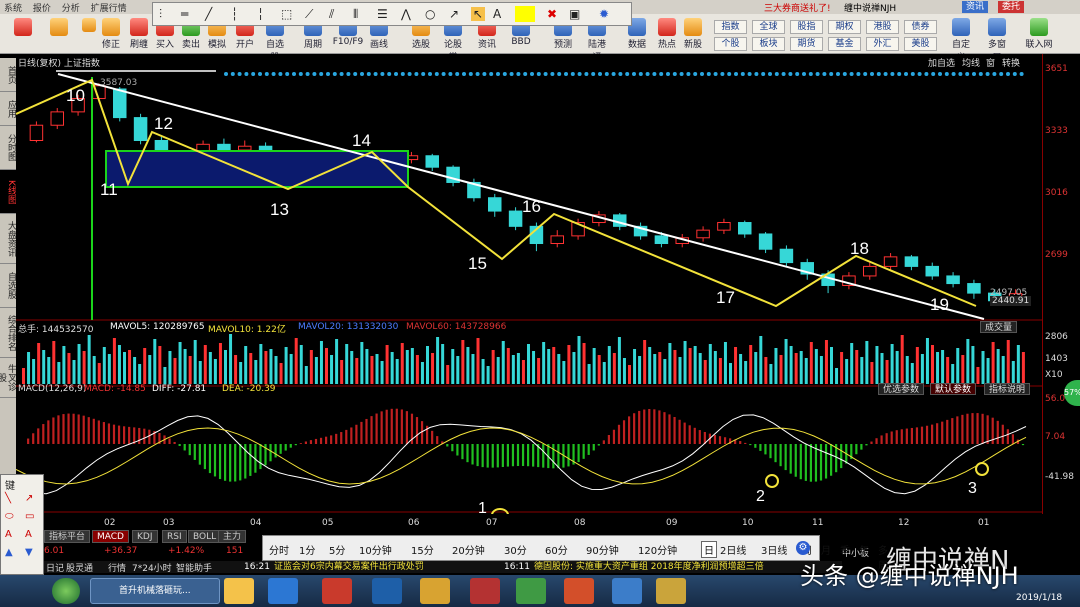 The width and height of the screenshot is (1080, 607). I want to click on indicator-tab: BOLL, so click(205, 536).